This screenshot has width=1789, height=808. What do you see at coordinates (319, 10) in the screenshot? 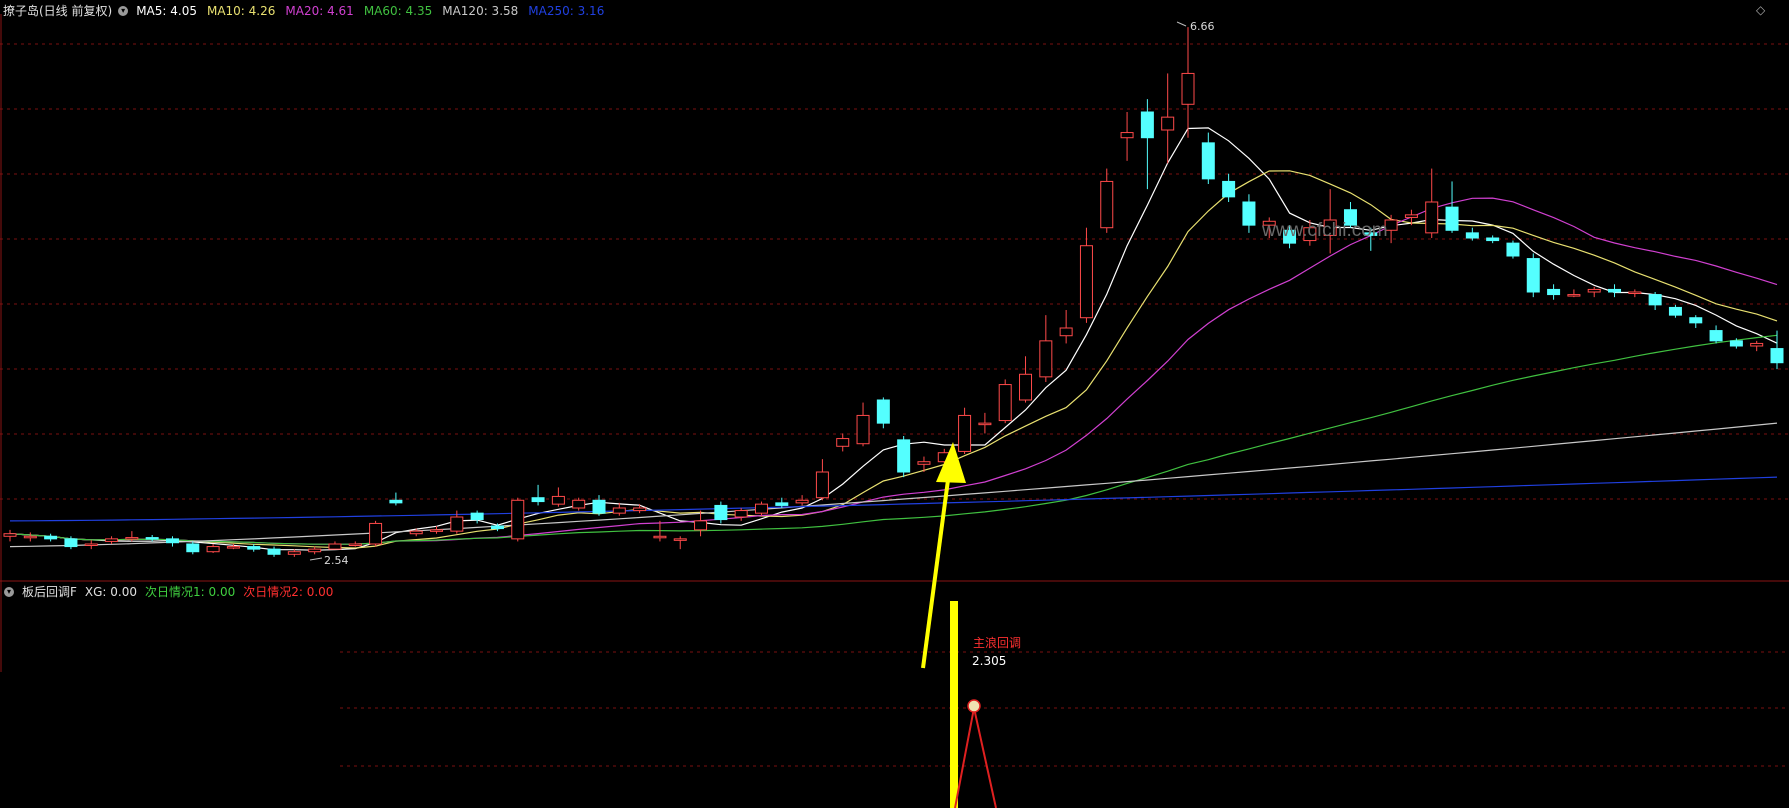
I see `ma-label-2: MA20: 4.61` at bounding box center [319, 10].